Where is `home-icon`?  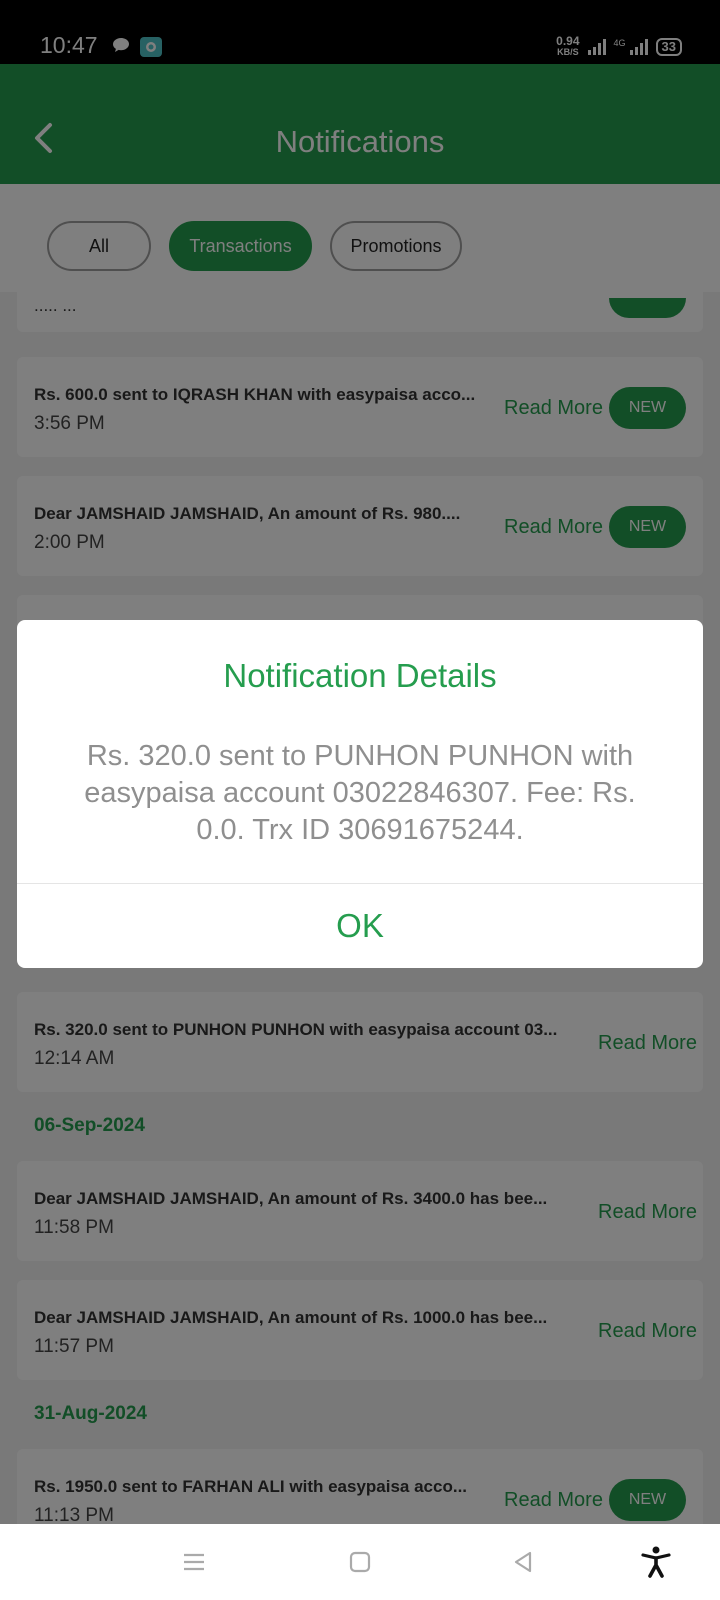
home-icon is located at coordinates (360, 1562).